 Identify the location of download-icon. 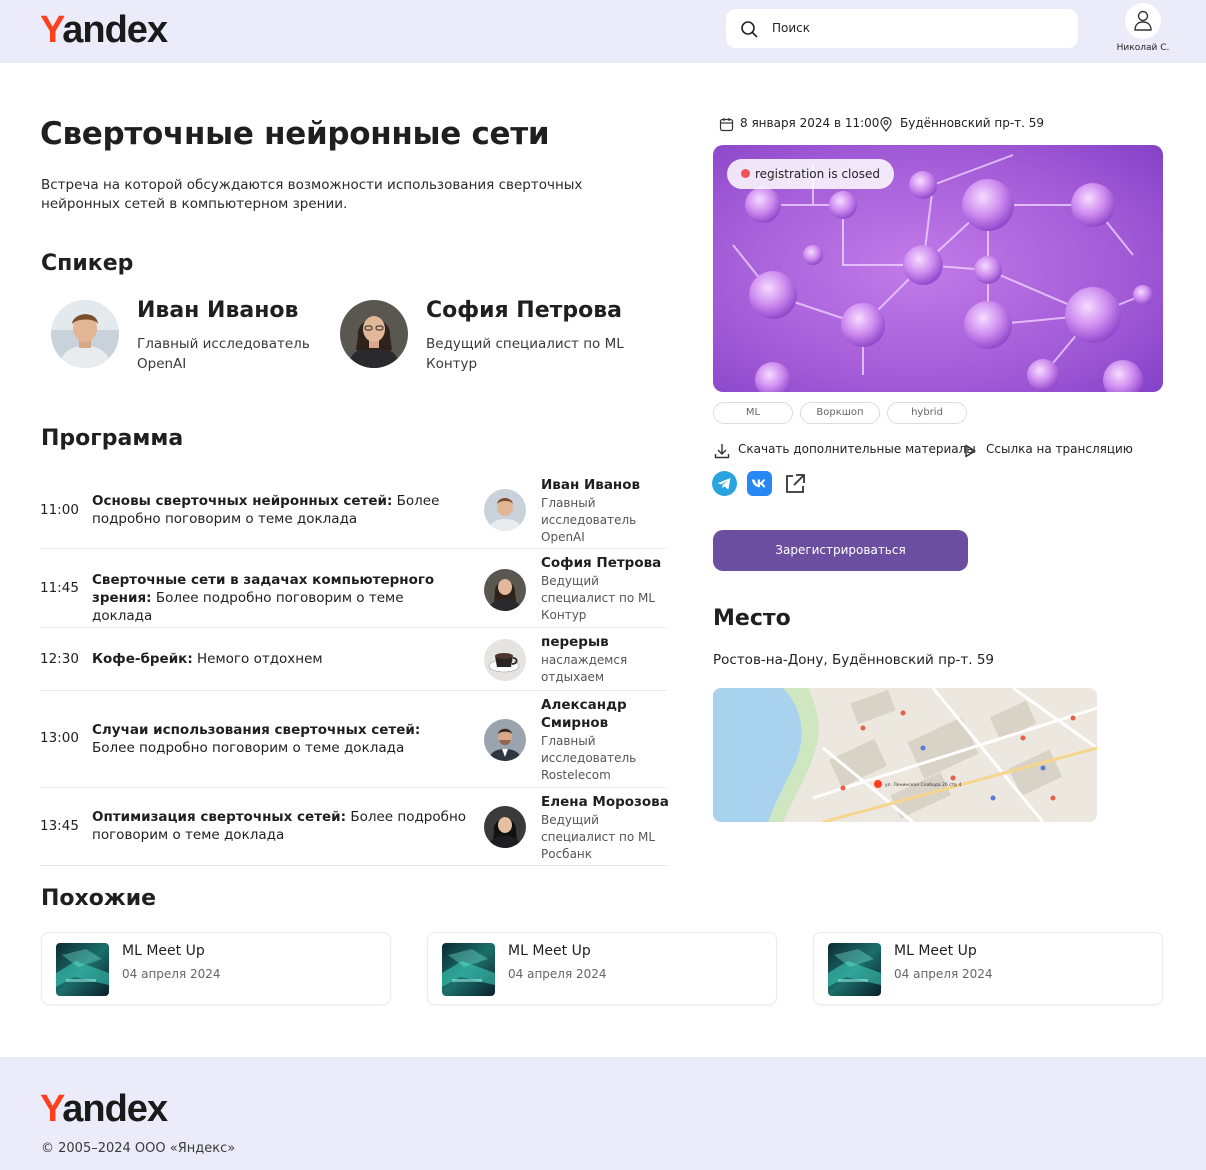
(722, 451).